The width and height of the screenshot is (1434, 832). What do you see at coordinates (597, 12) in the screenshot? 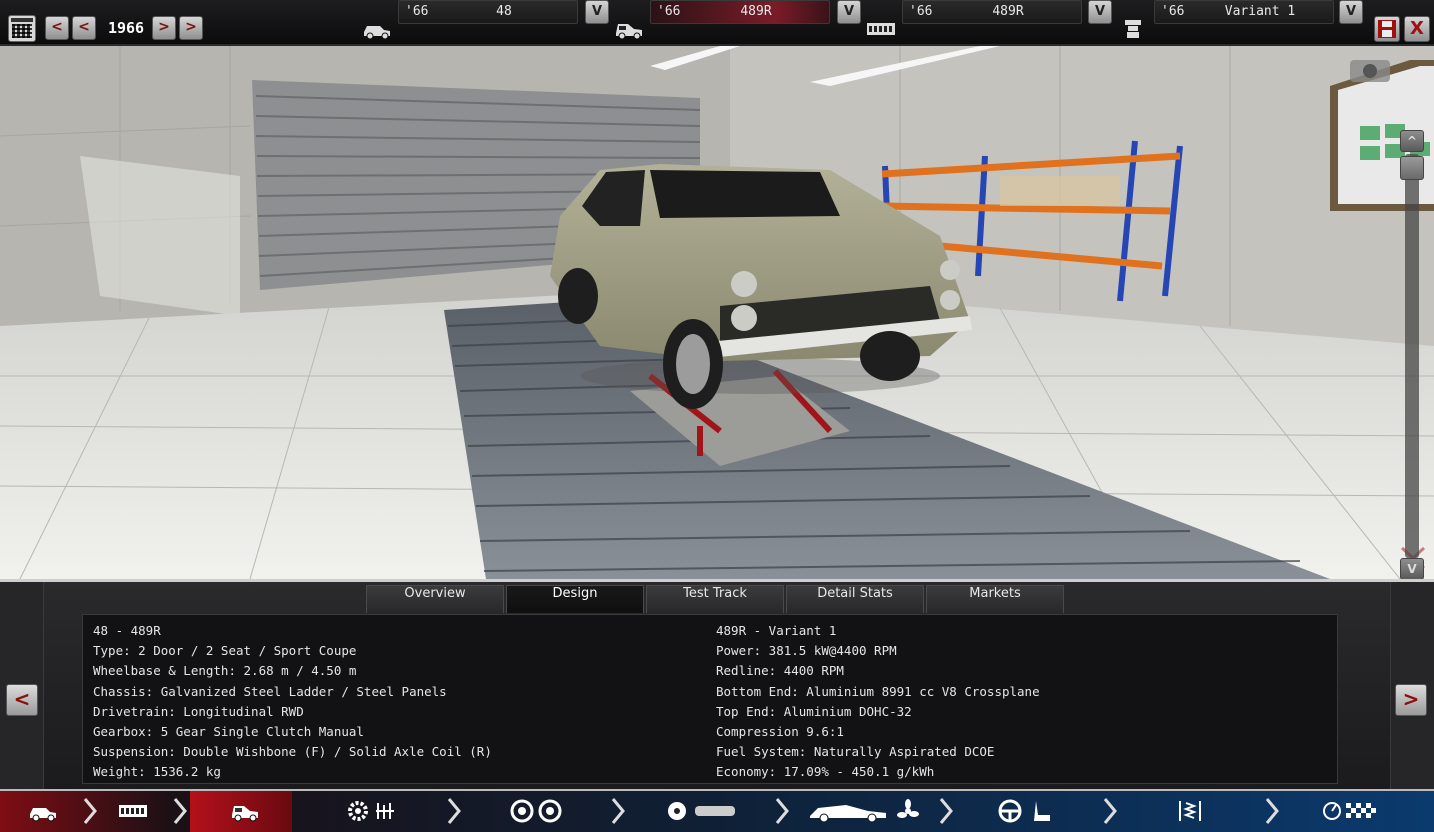
I see `model-dropdown-button: V` at bounding box center [597, 12].